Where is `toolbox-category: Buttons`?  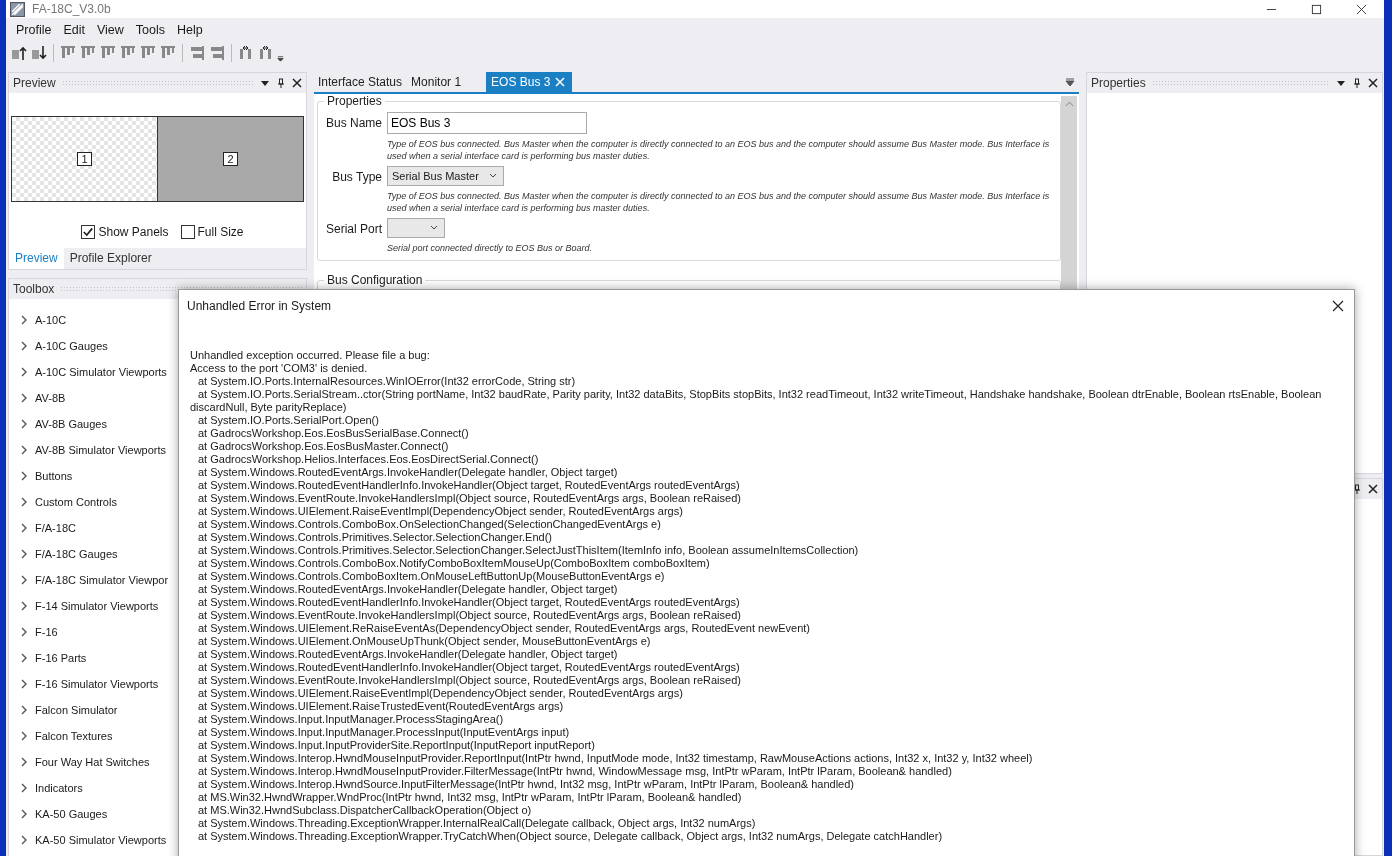 toolbox-category: Buttons is located at coordinates (54, 476).